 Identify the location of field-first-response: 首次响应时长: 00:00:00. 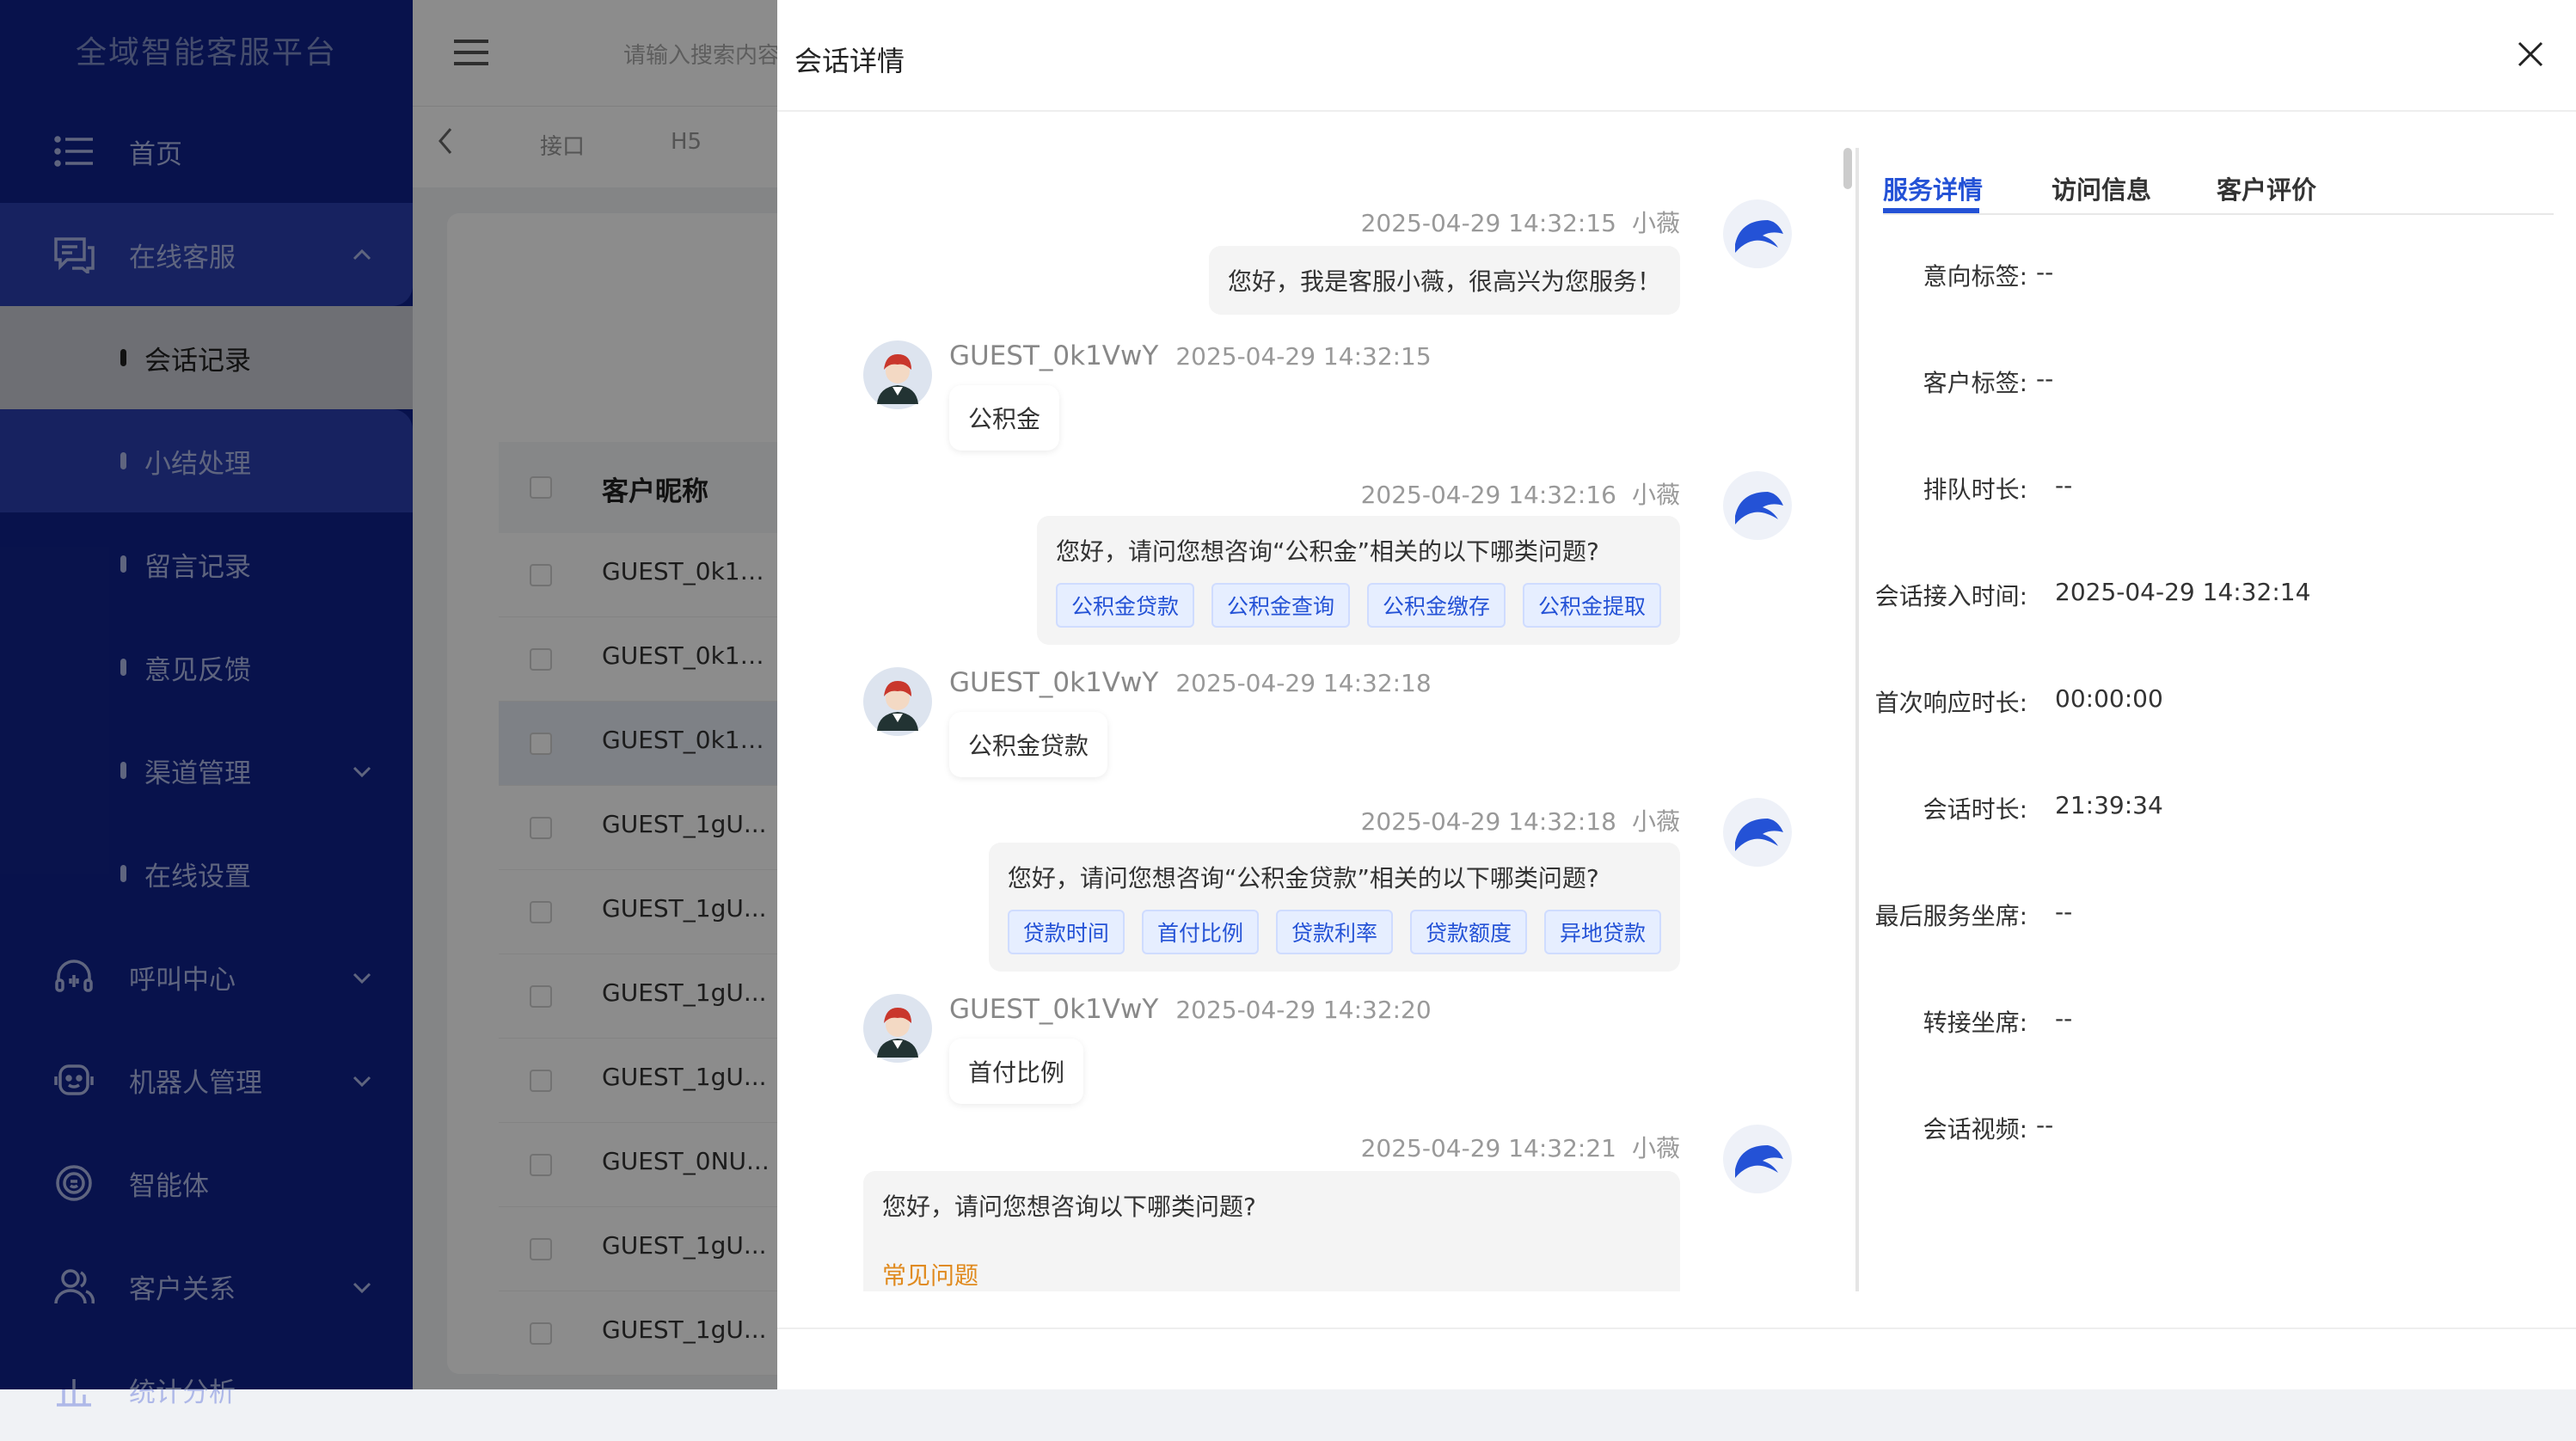
(2215, 710).